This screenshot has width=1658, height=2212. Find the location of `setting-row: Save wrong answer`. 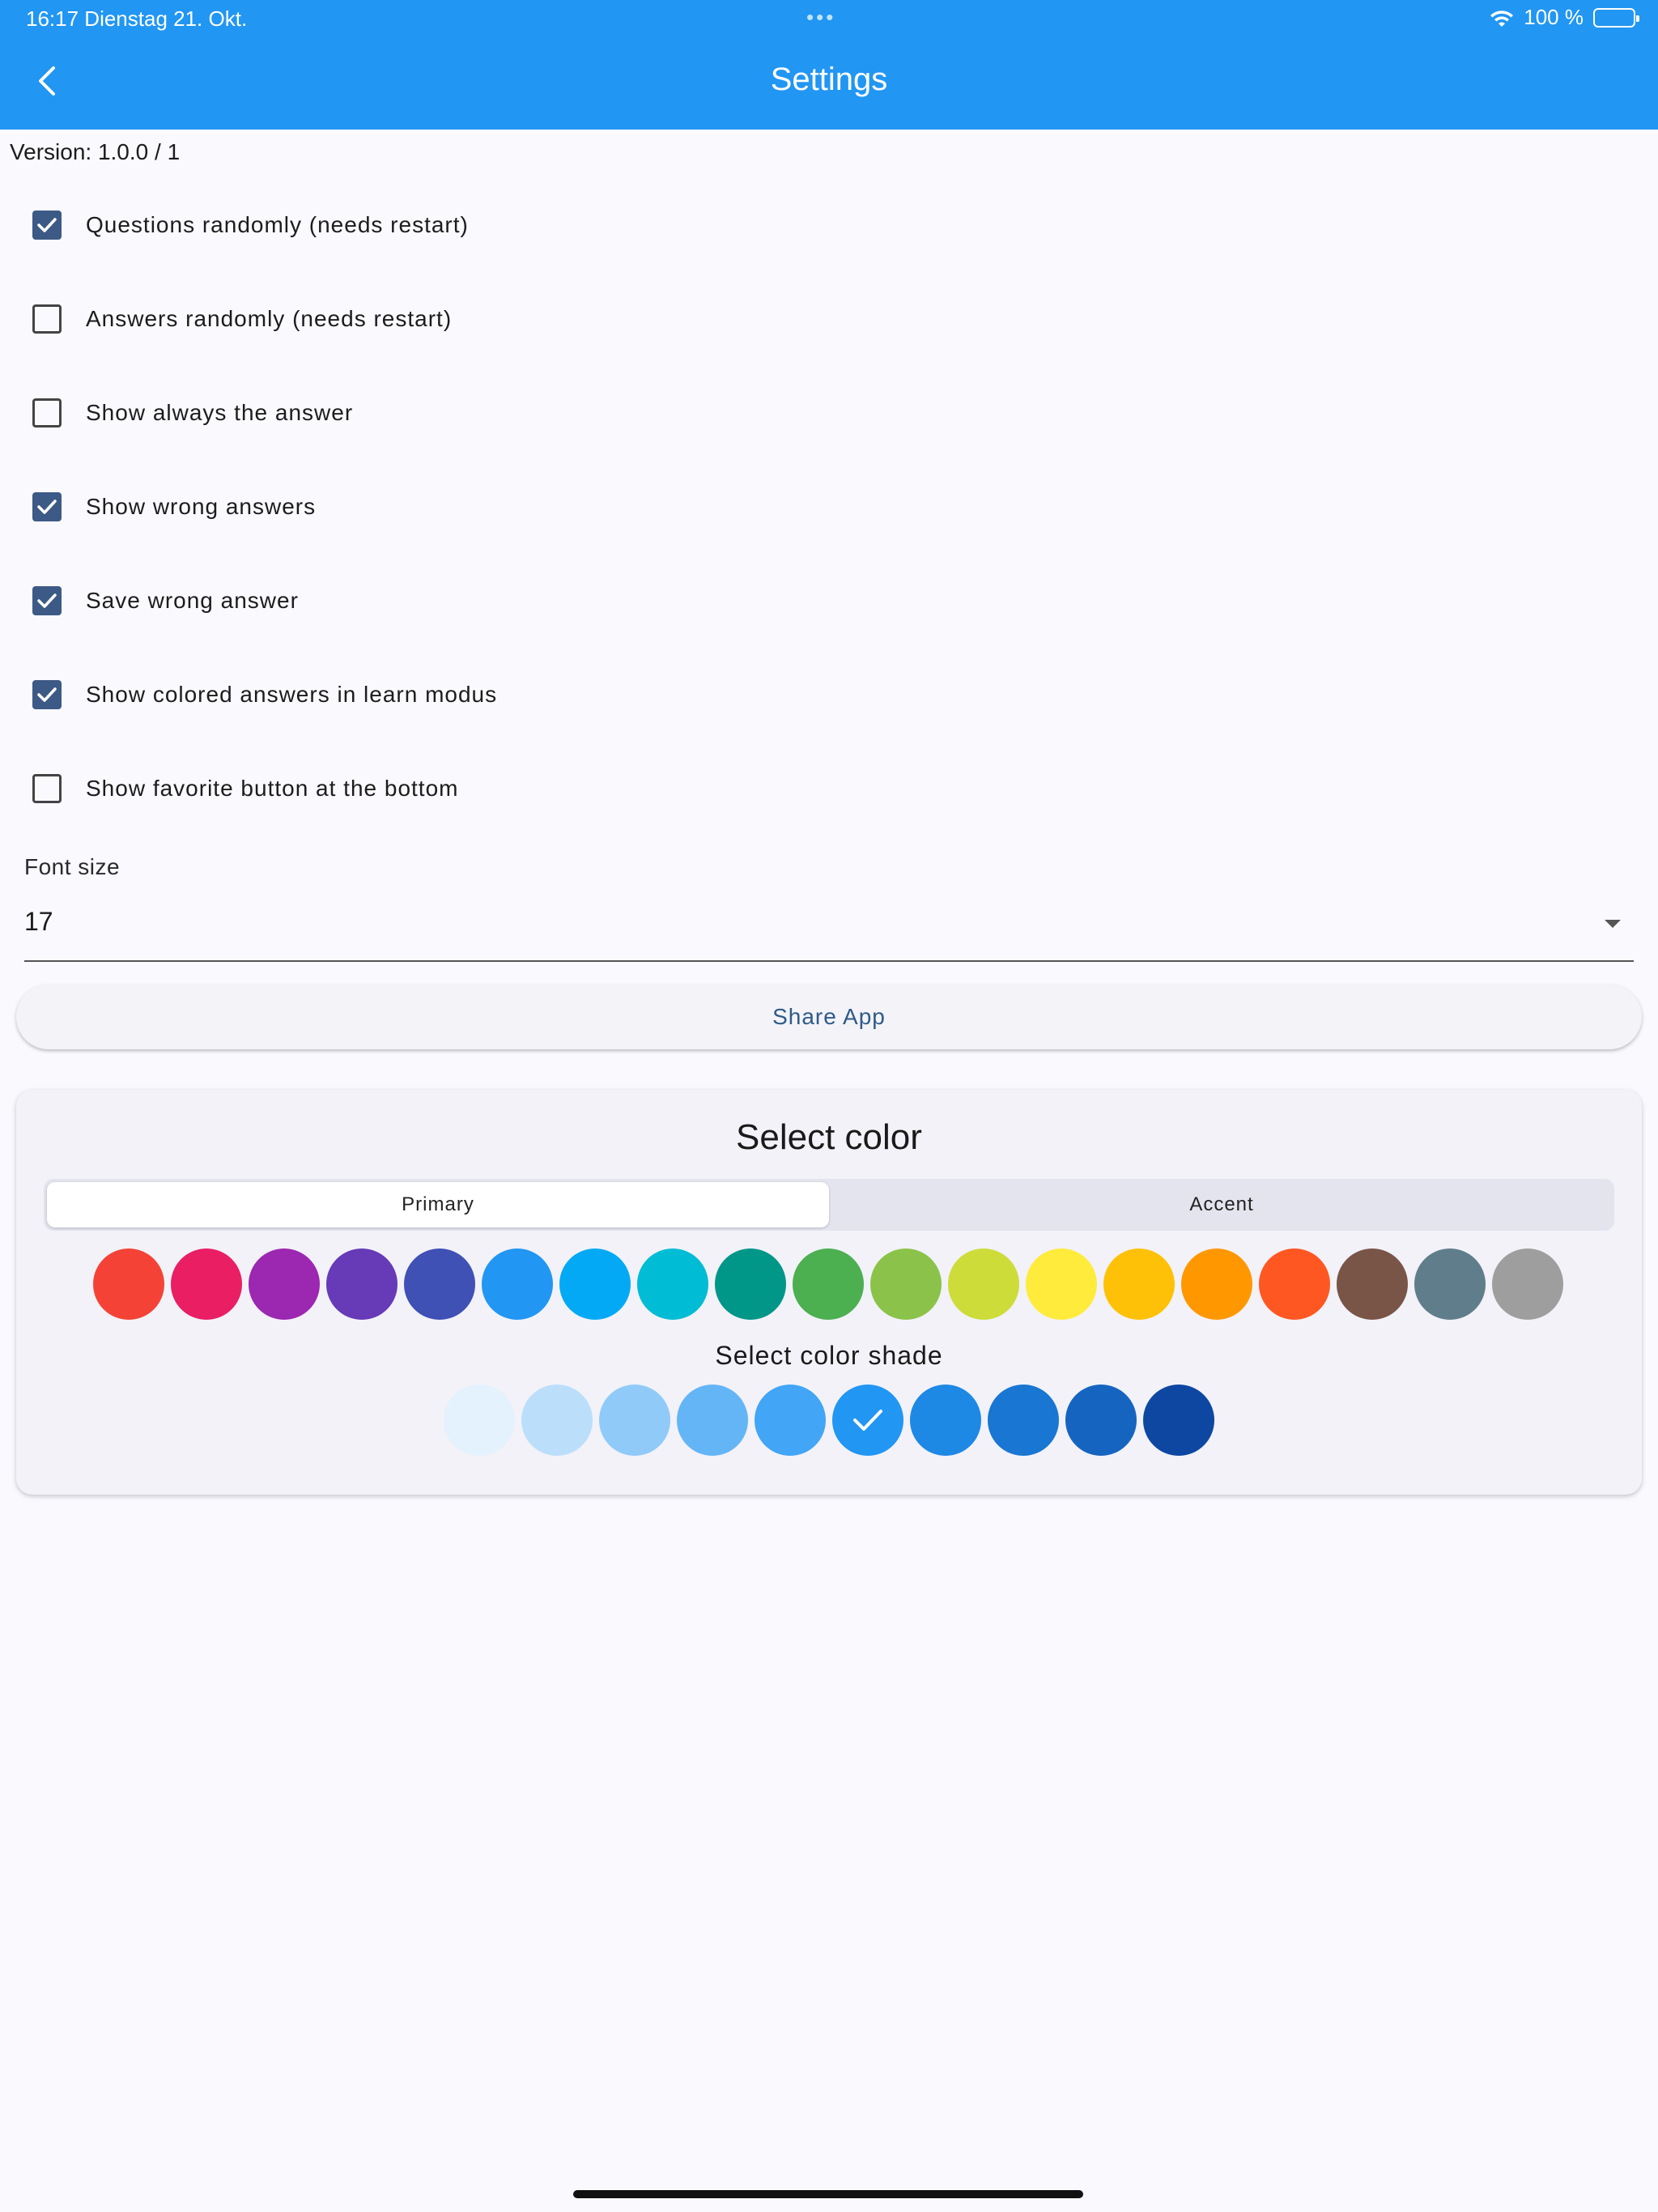

setting-row: Save wrong answer is located at coordinates (829, 601).